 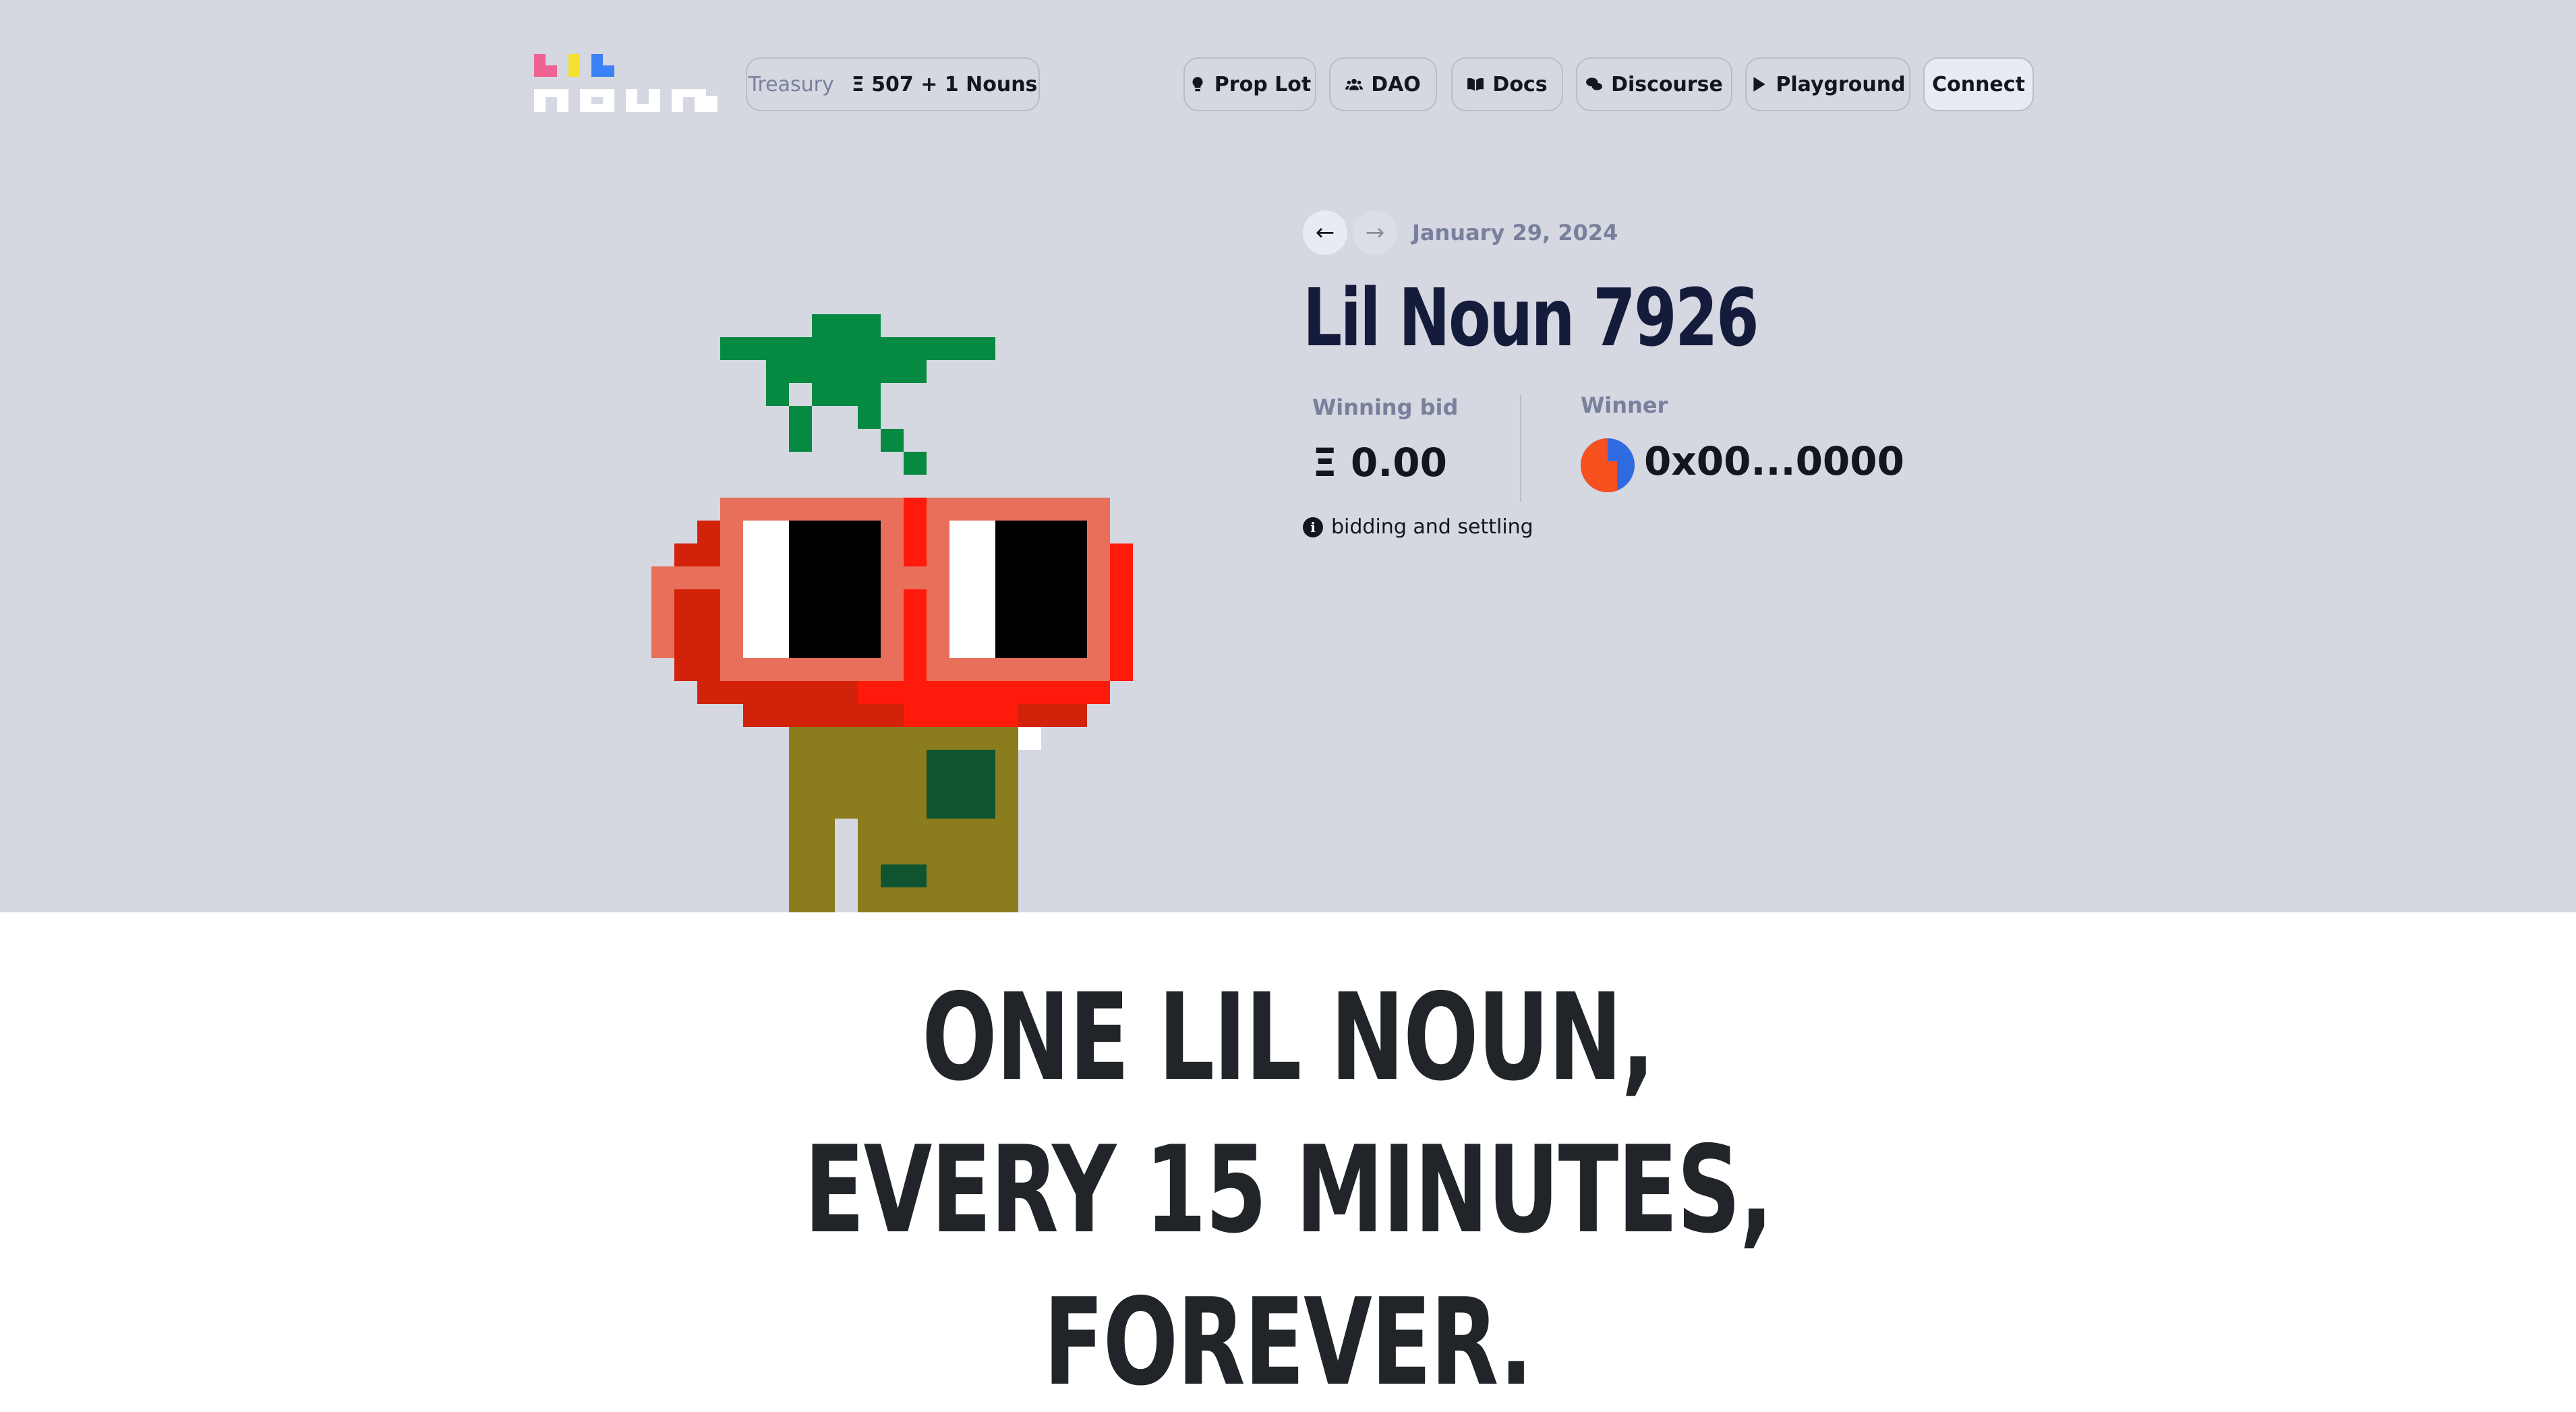 What do you see at coordinates (1521, 448) in the screenshot?
I see `divider` at bounding box center [1521, 448].